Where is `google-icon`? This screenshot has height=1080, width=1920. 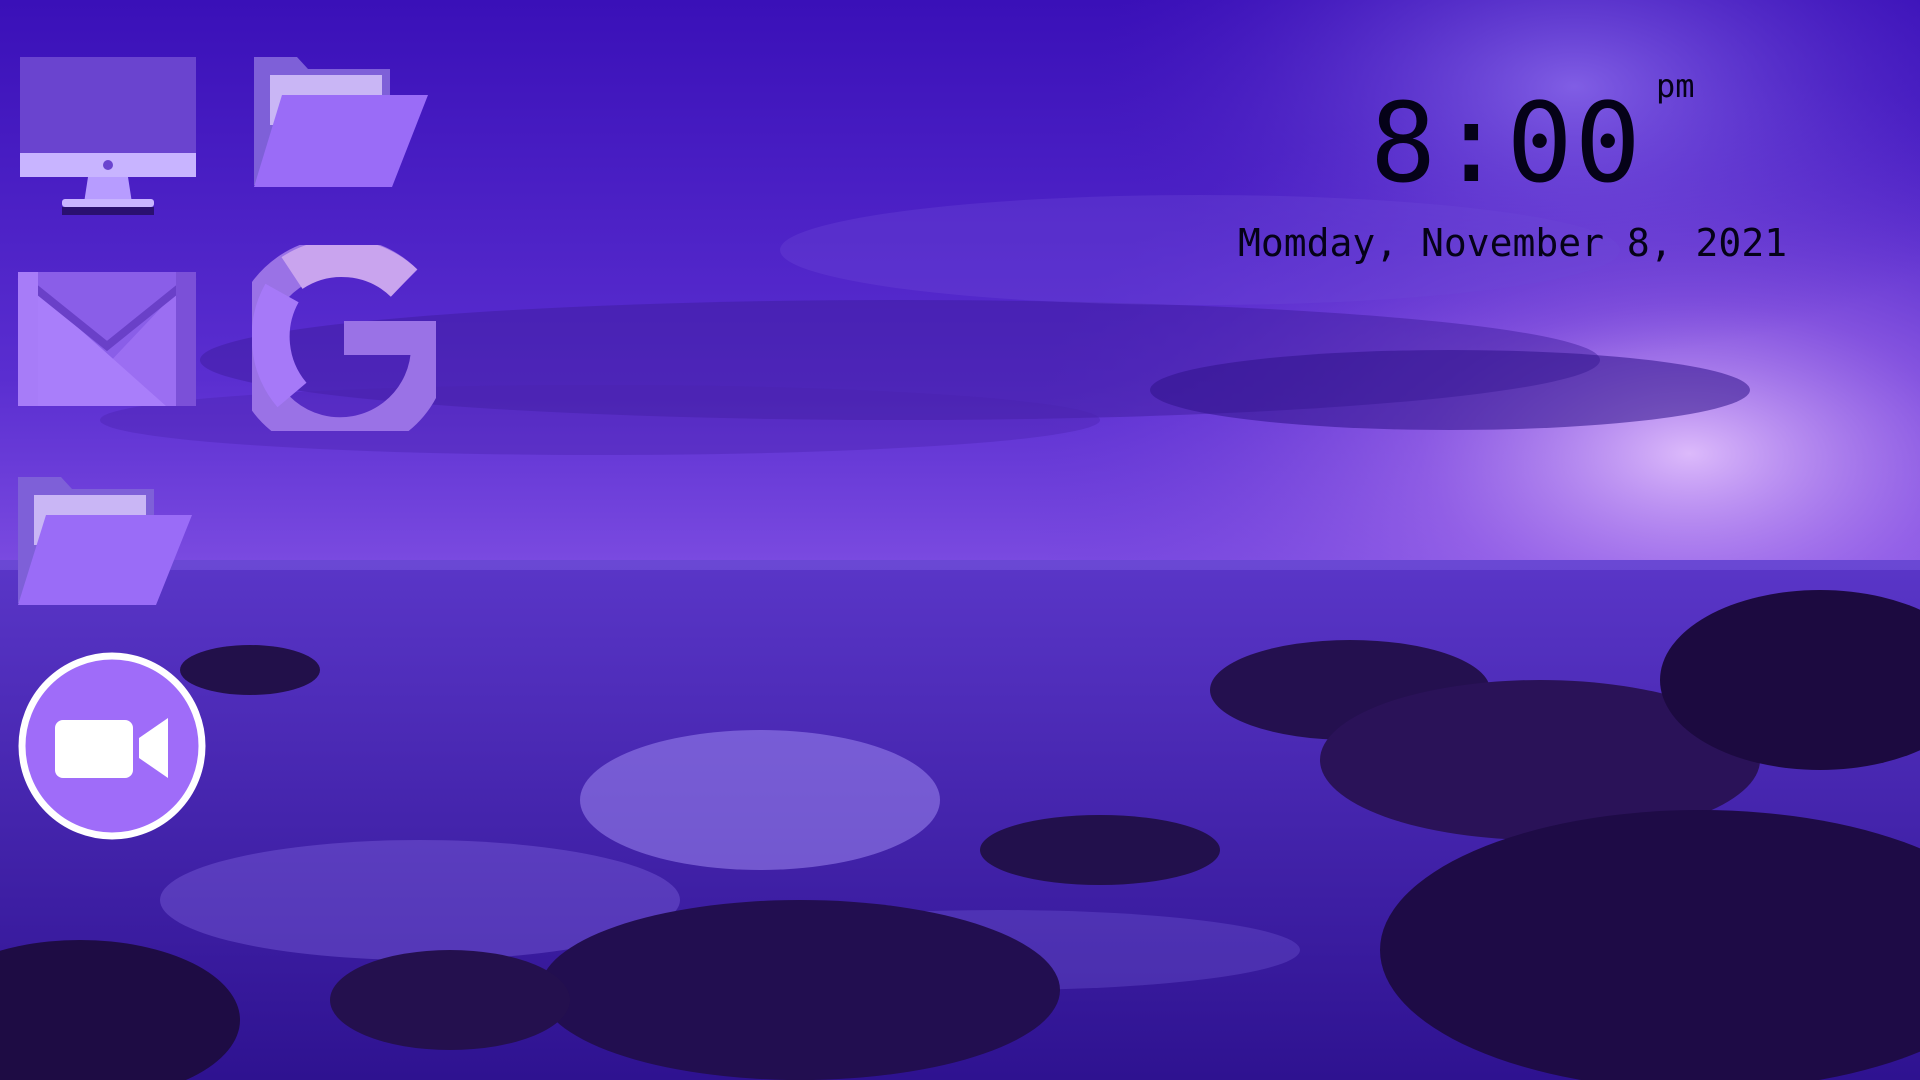
google-icon is located at coordinates (344, 338).